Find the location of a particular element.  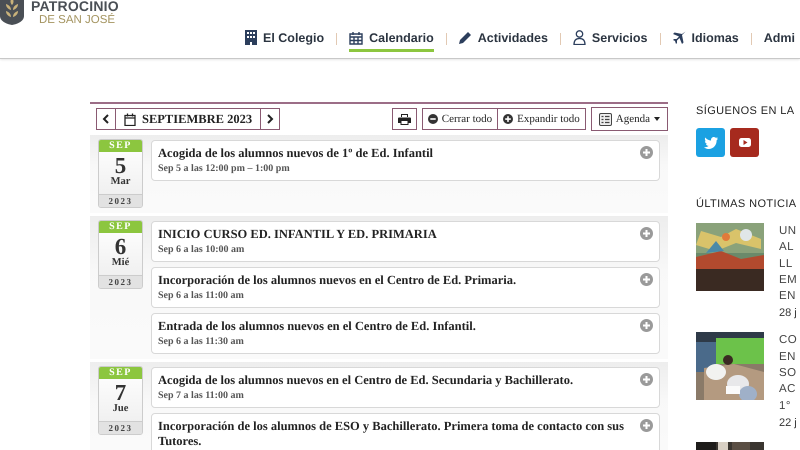

news-title-line: AL is located at coordinates (788, 247).